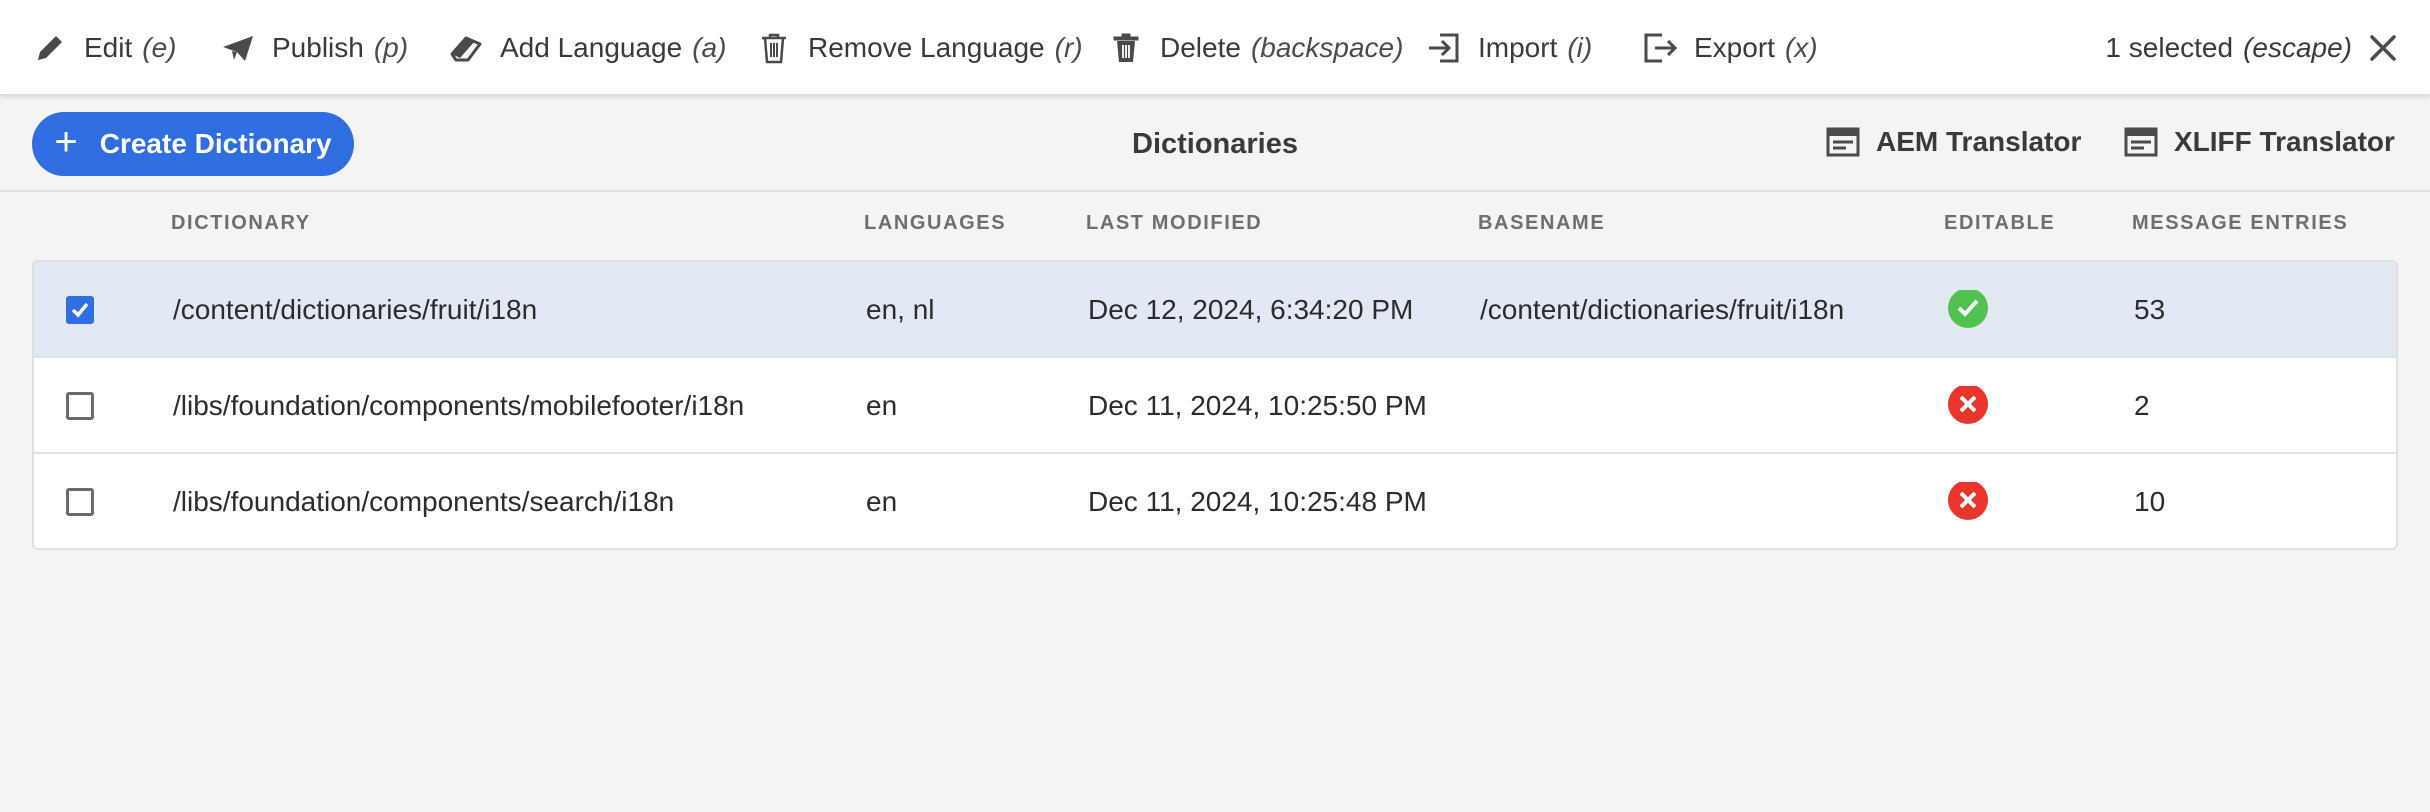 The height and width of the screenshot is (812, 2430). Describe the element at coordinates (591, 47) in the screenshot. I see `add-language-label: Add Language` at that location.